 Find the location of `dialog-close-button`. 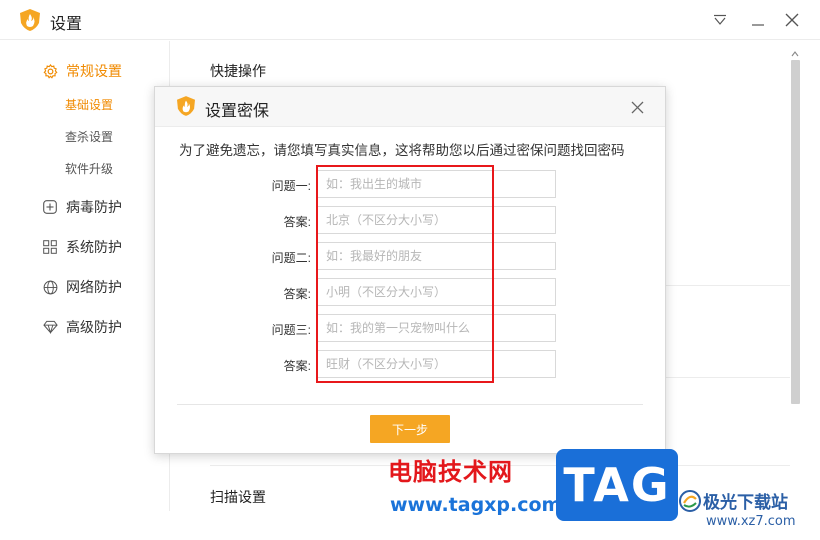

dialog-close-button is located at coordinates (637, 107).